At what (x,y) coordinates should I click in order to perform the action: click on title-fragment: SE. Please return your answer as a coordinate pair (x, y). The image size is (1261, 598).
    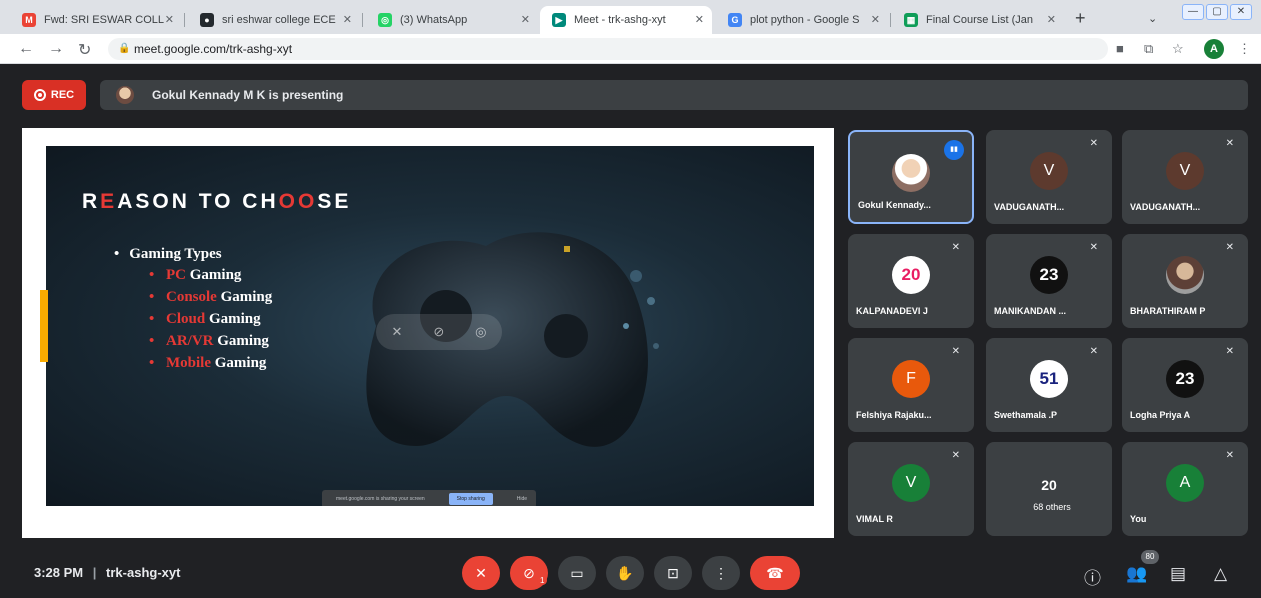
    Looking at the image, I should click on (334, 201).